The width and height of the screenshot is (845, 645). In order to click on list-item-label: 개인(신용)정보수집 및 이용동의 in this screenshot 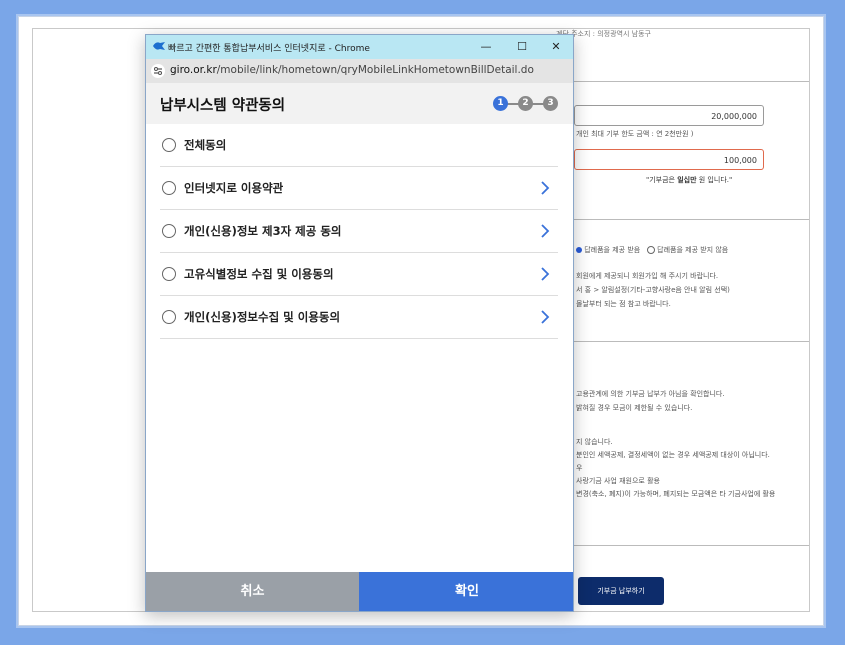, I will do `click(262, 317)`.